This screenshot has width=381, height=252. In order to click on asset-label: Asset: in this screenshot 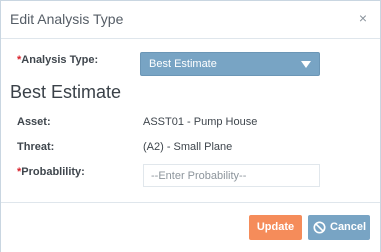, I will do `click(34, 122)`.